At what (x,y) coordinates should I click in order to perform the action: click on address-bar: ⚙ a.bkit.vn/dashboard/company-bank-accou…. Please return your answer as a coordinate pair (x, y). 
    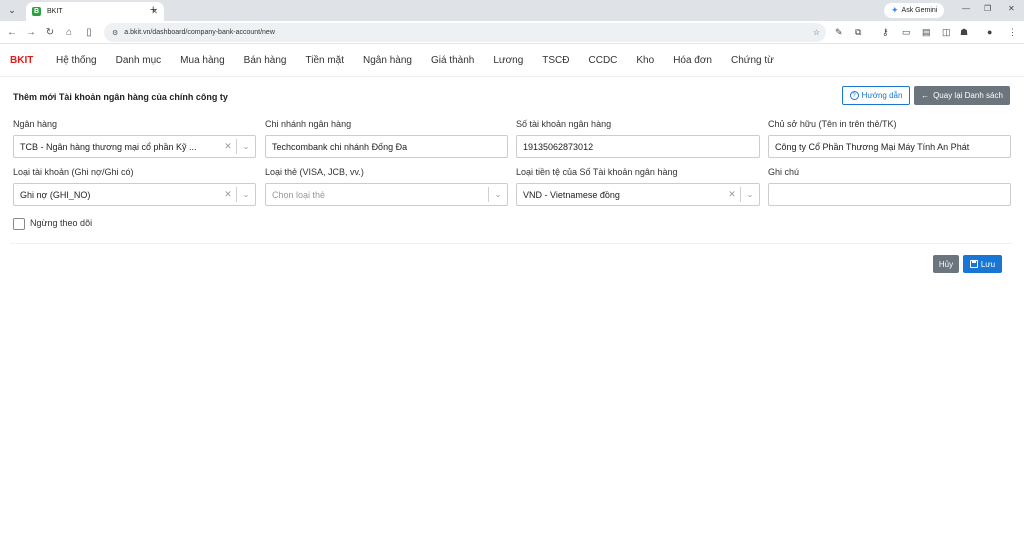
    Looking at the image, I should click on (465, 32).